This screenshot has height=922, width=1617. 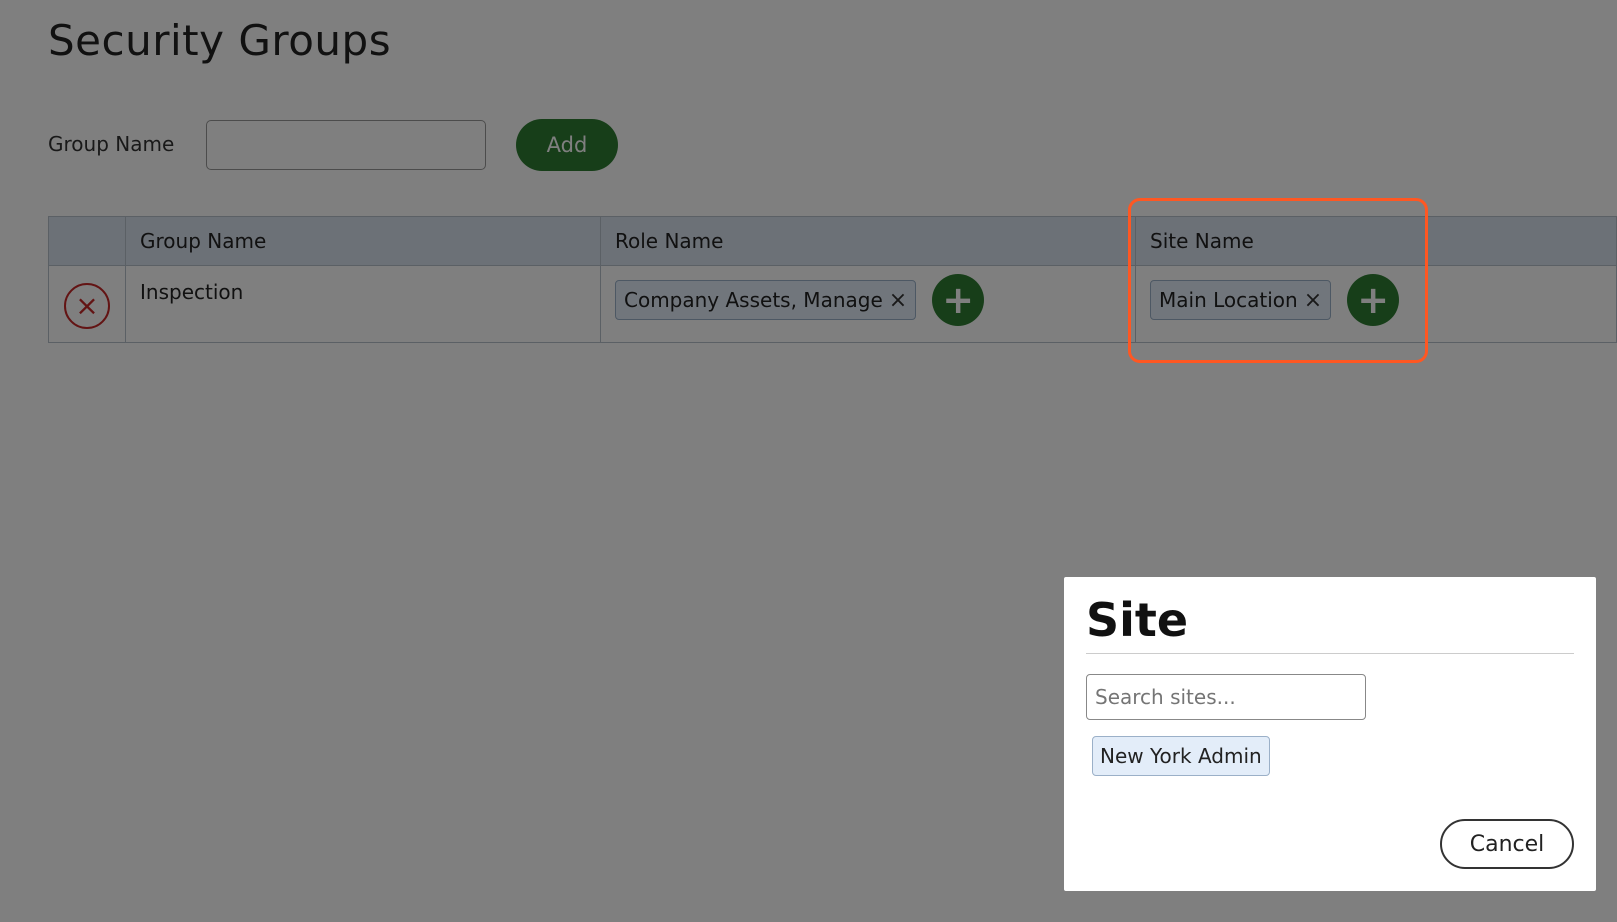 What do you see at coordinates (1330, 748) in the screenshot?
I see `site-options-list: New York Admin` at bounding box center [1330, 748].